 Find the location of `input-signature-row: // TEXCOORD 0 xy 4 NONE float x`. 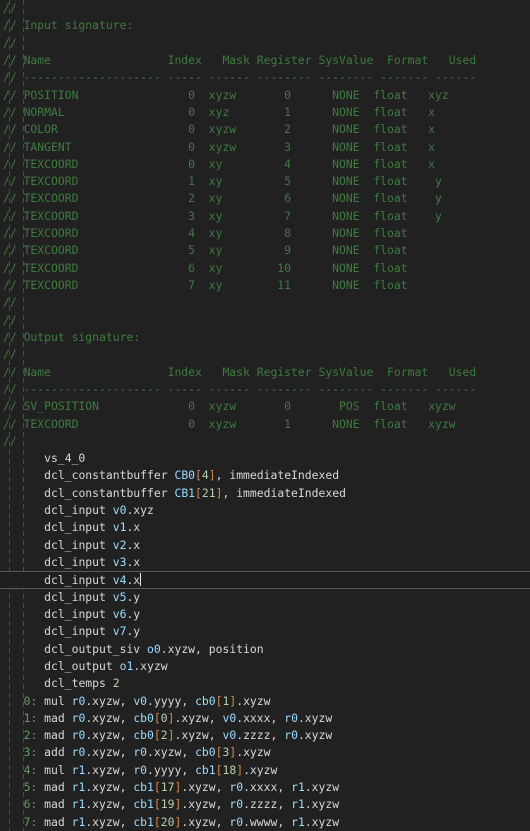

input-signature-row: // TEXCOORD 0 xy 4 NONE float x is located at coordinates (265, 164).